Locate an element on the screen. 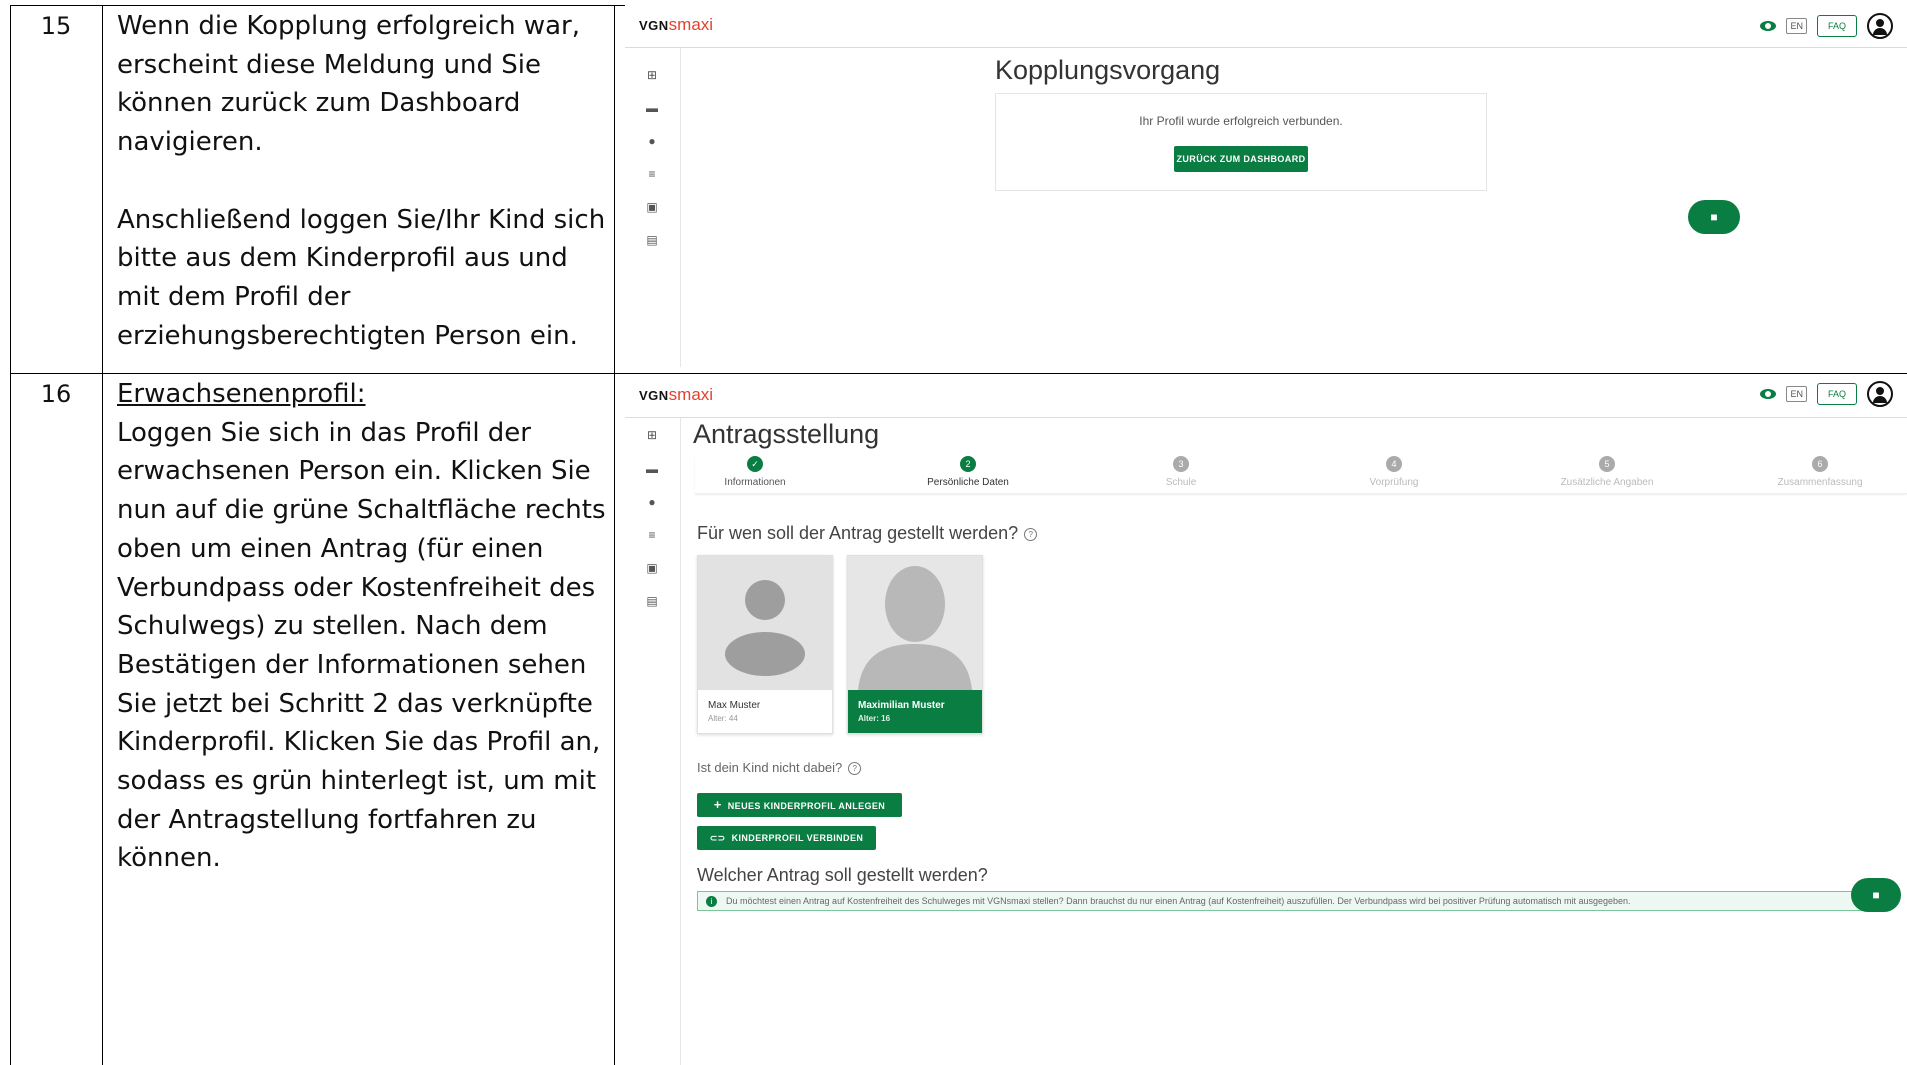 The height and width of the screenshot is (1065, 1907). stepper-step: 3 Schule is located at coordinates (1181, 472).